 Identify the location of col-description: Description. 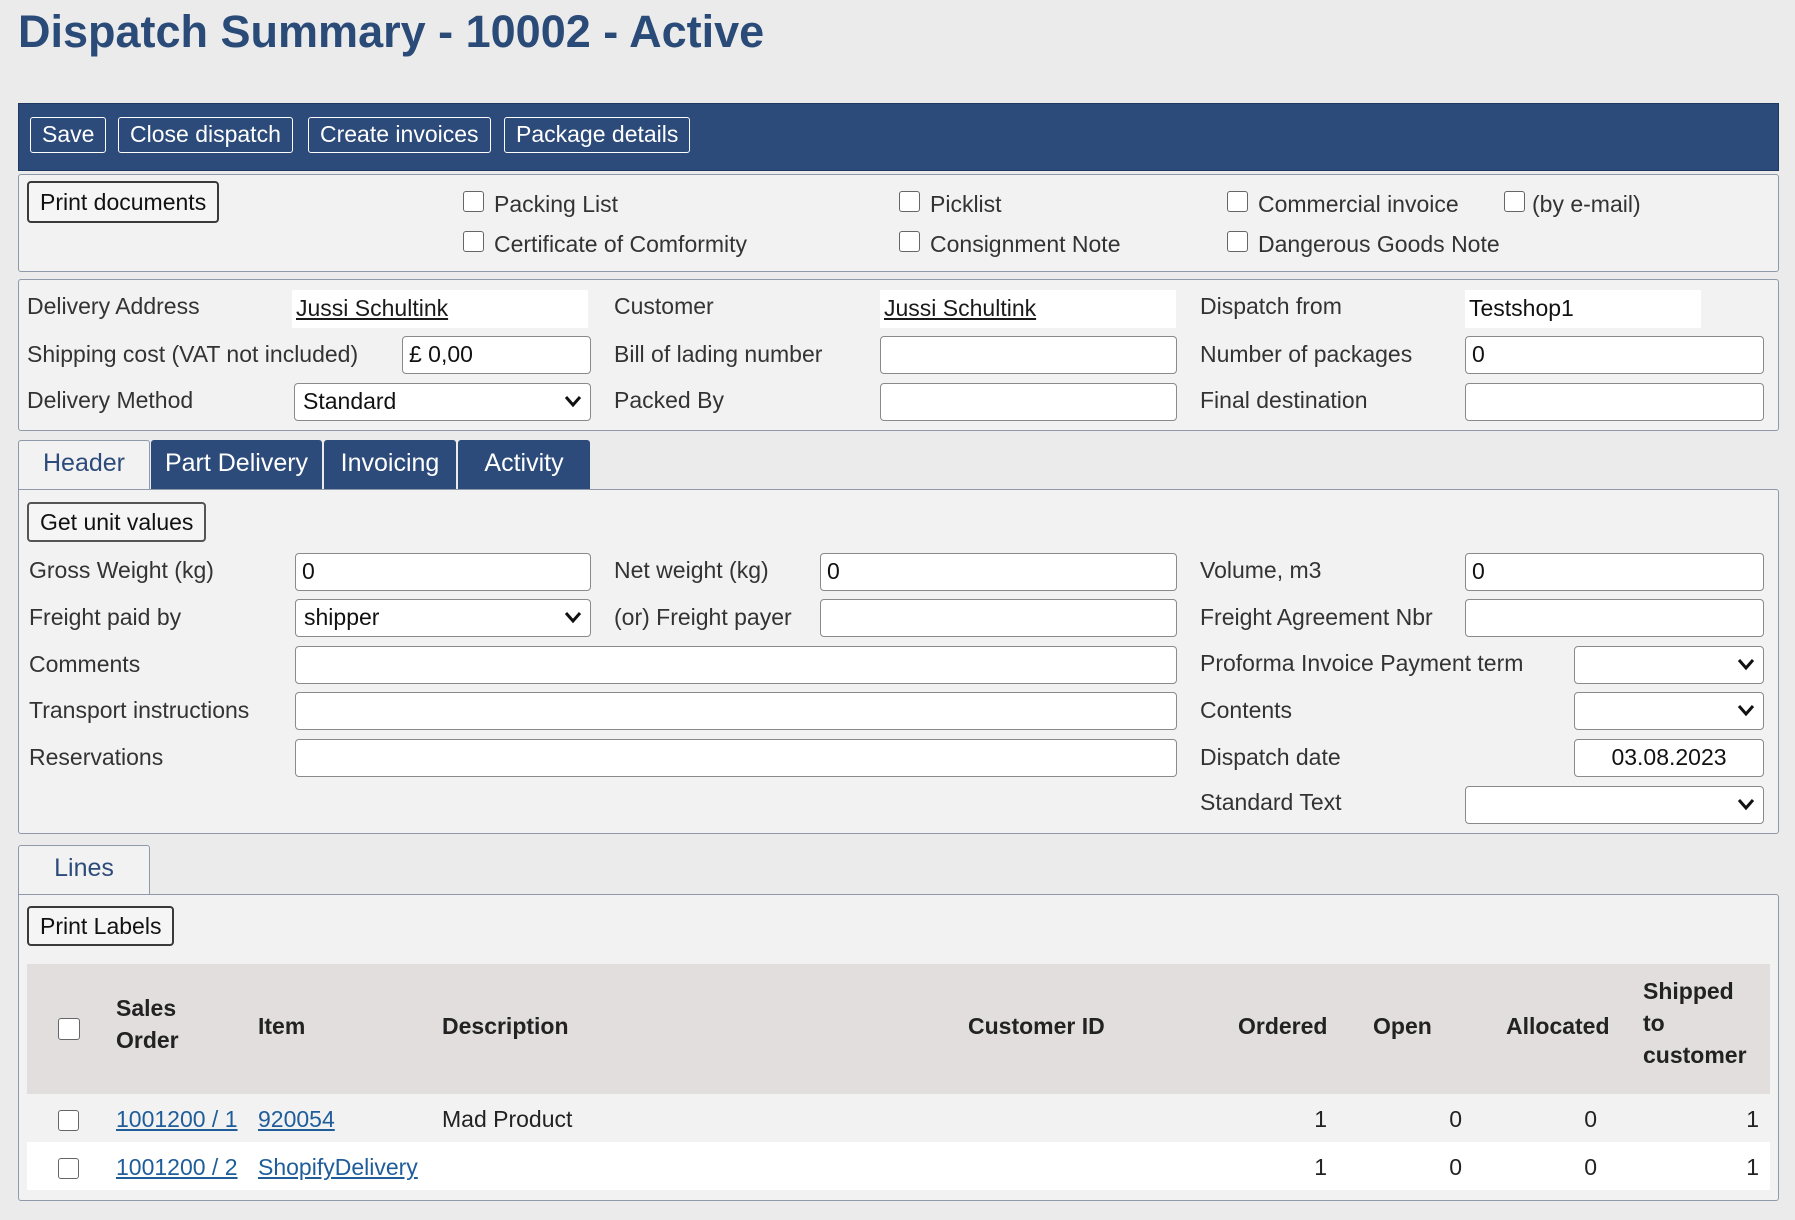
(505, 1026).